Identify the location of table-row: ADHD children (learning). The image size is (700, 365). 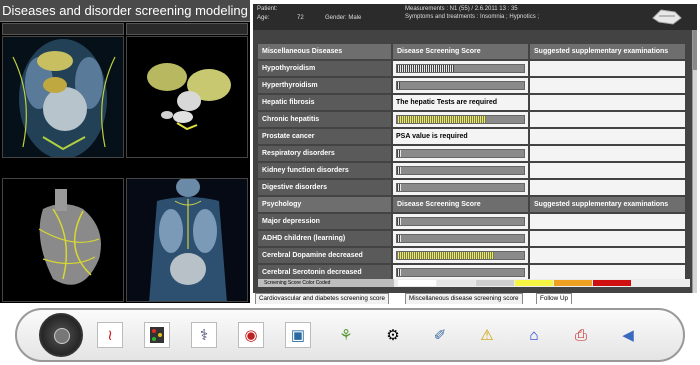
(471, 238).